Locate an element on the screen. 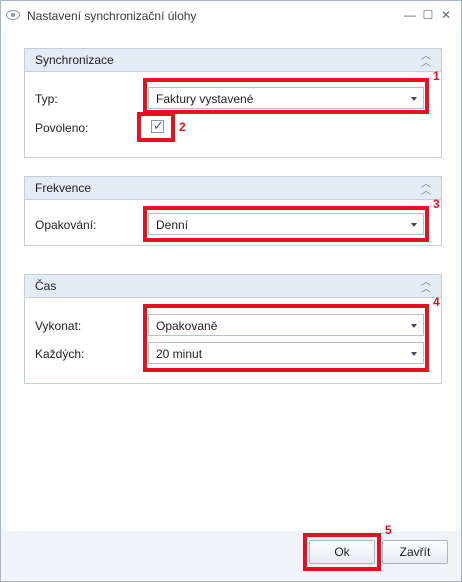  annotation-number: 3 is located at coordinates (436, 204).